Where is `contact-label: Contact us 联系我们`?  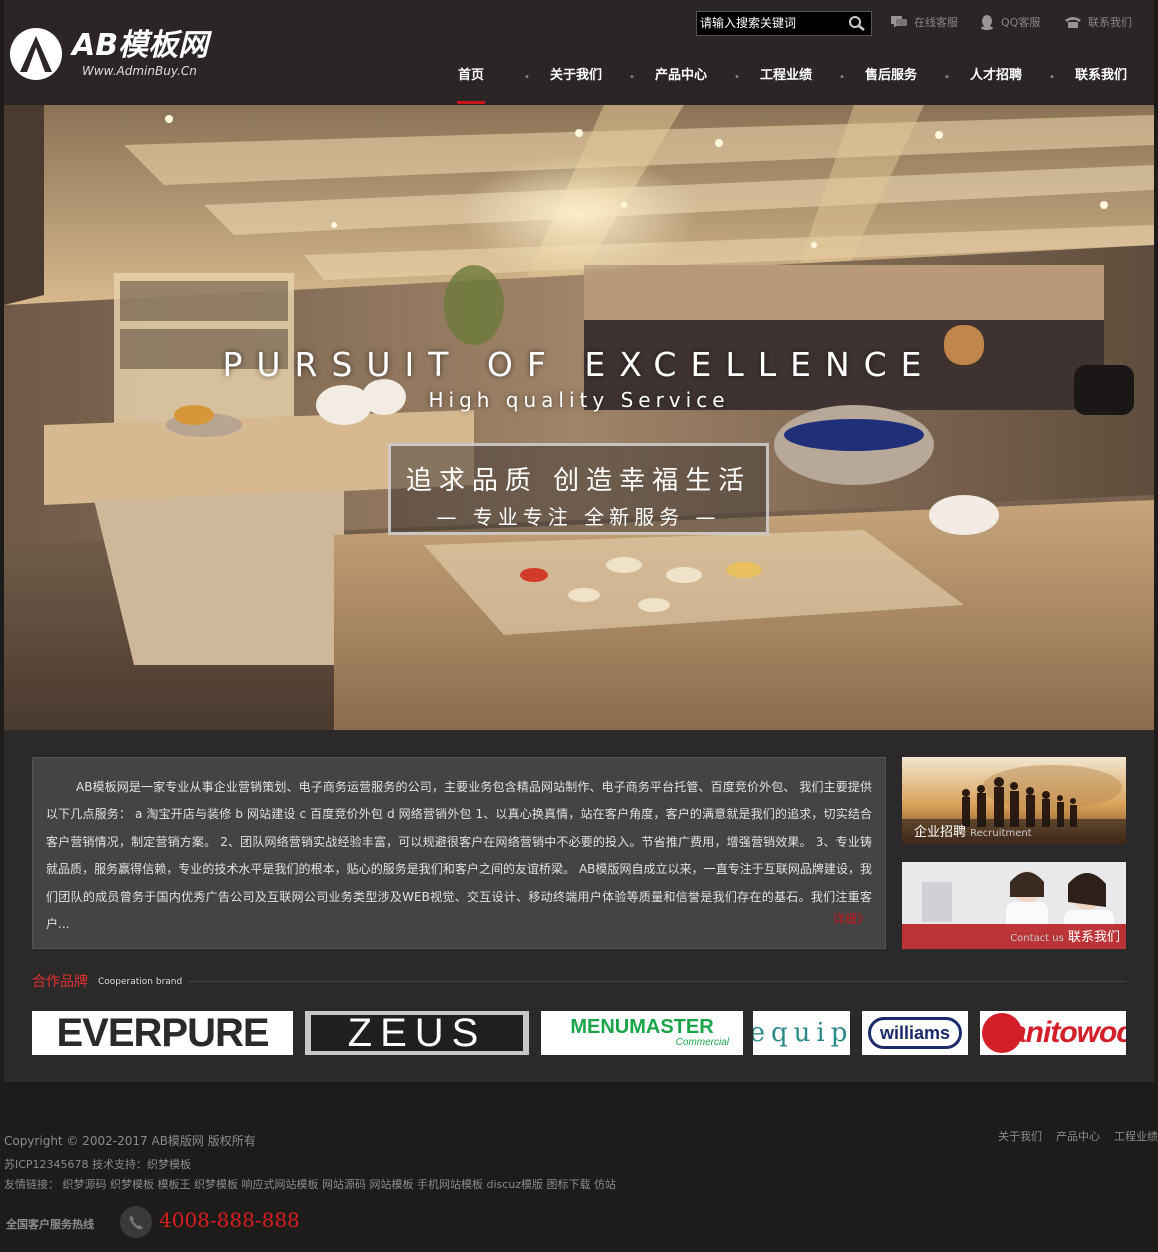
contact-label: Contact us 联系我们 is located at coordinates (1065, 935).